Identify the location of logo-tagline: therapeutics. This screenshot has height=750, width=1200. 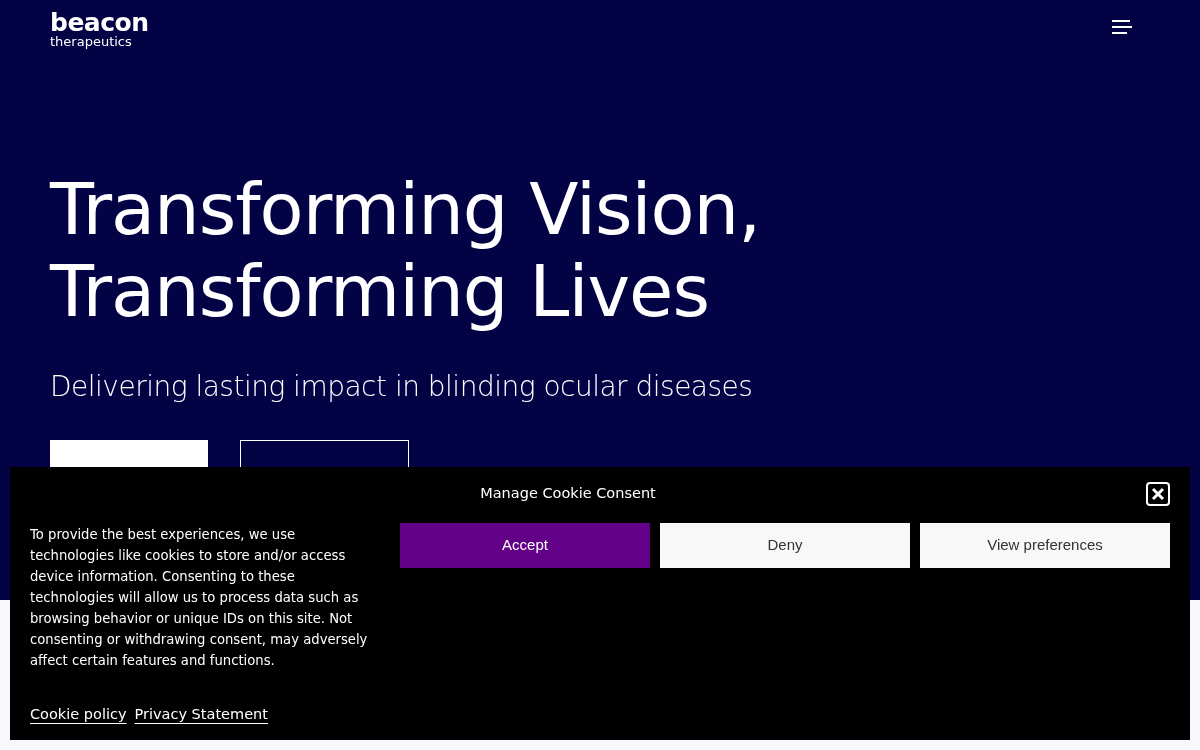
(91, 41).